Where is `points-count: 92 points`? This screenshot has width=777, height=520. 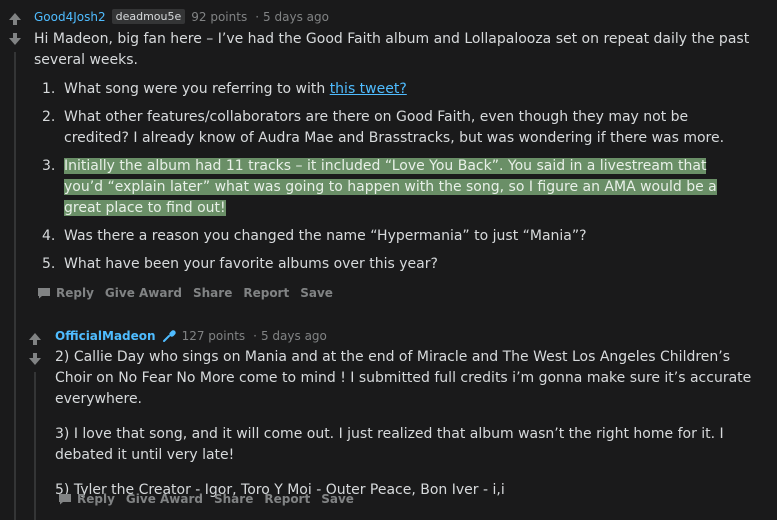 points-count: 92 points is located at coordinates (219, 16).